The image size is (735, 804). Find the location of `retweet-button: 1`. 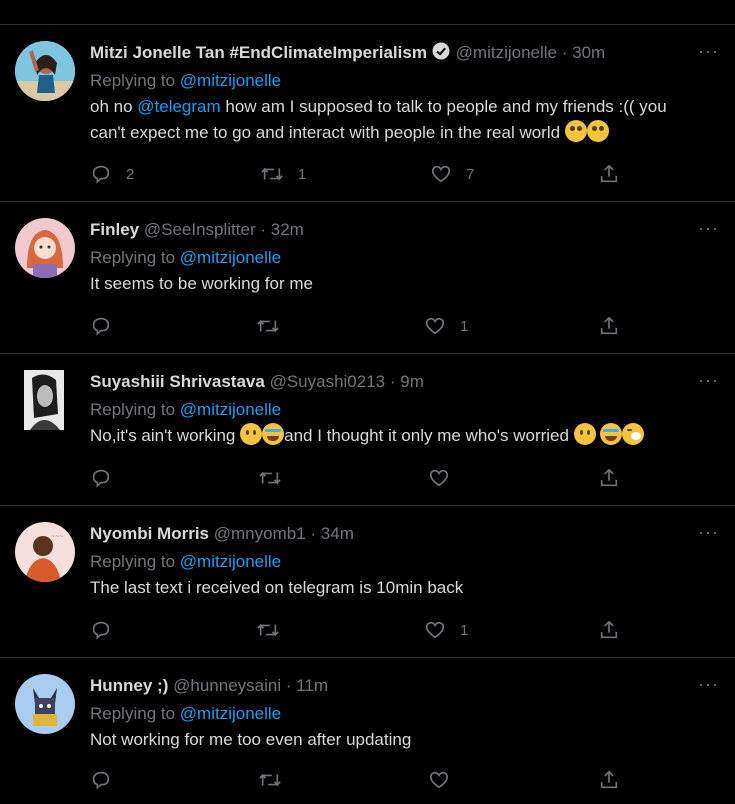

retweet-button: 1 is located at coordinates (283, 174).